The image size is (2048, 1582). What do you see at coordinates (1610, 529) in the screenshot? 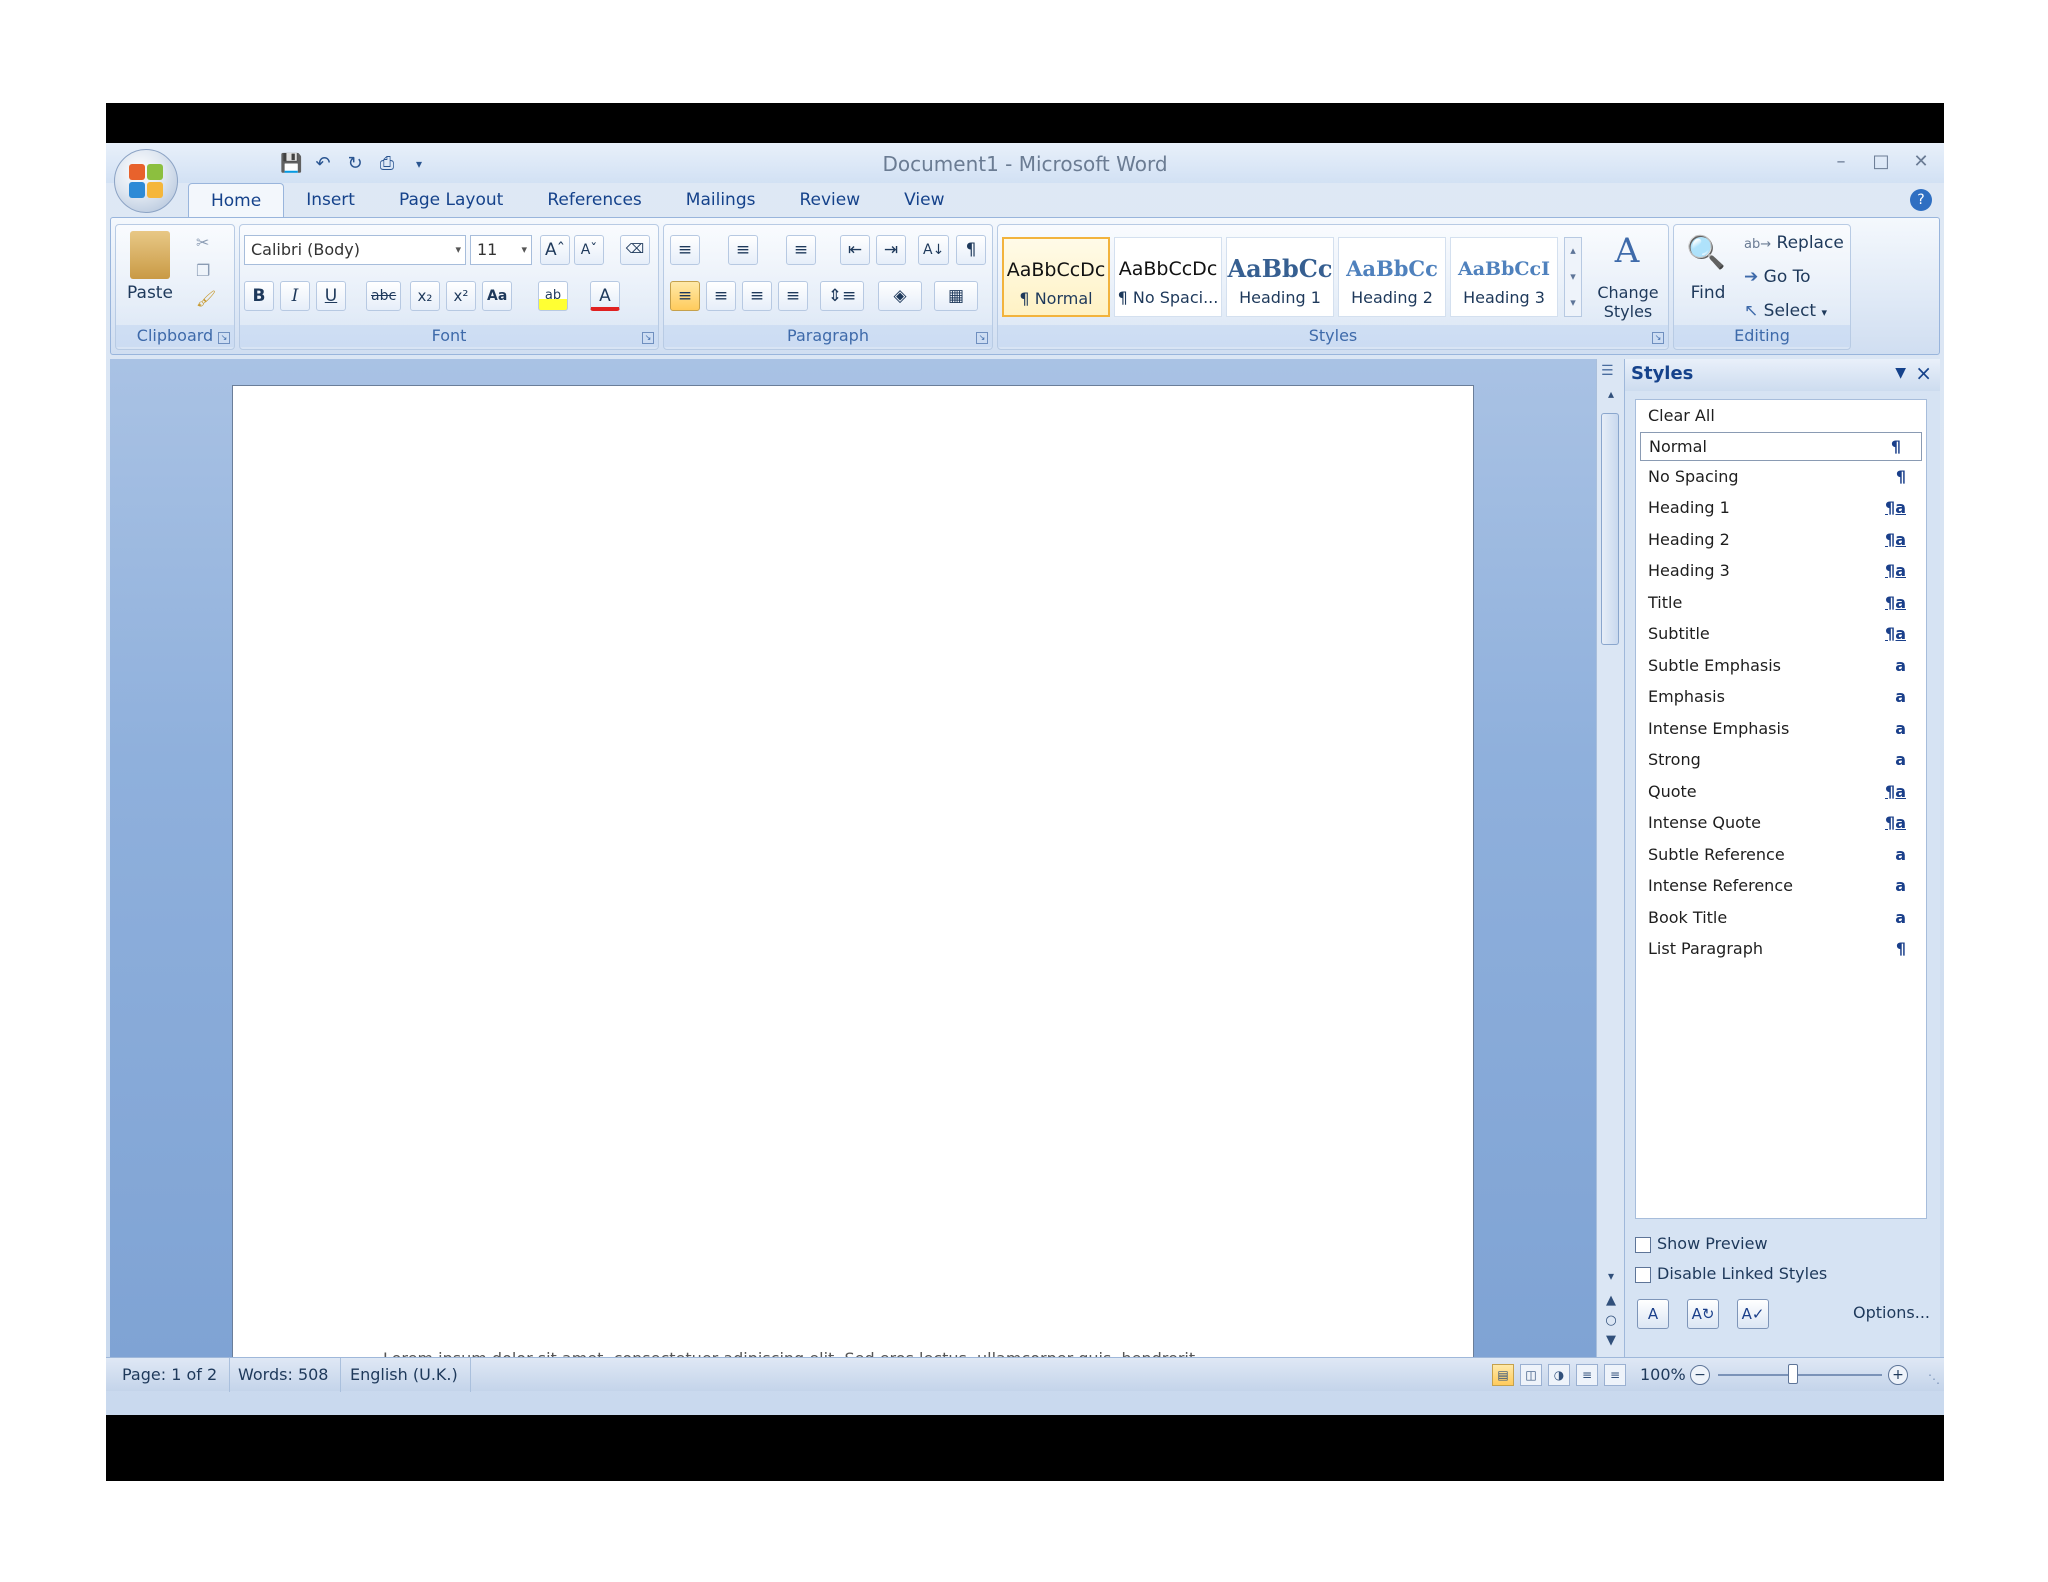
I see `scroll-thumb` at bounding box center [1610, 529].